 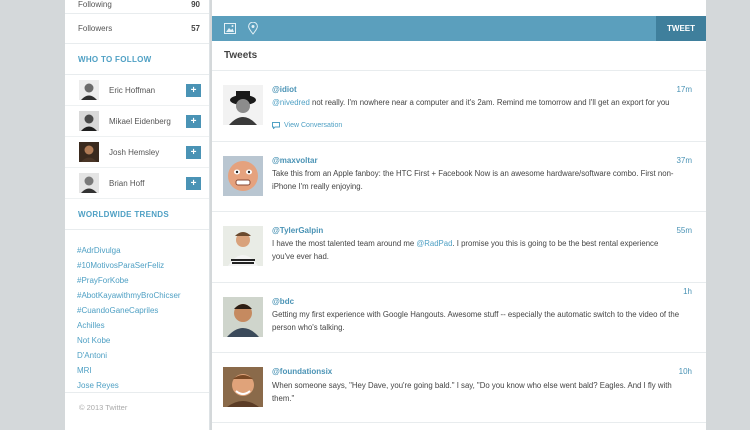 What do you see at coordinates (147, 183) in the screenshot?
I see `follow-name: Brian Hoff` at bounding box center [147, 183].